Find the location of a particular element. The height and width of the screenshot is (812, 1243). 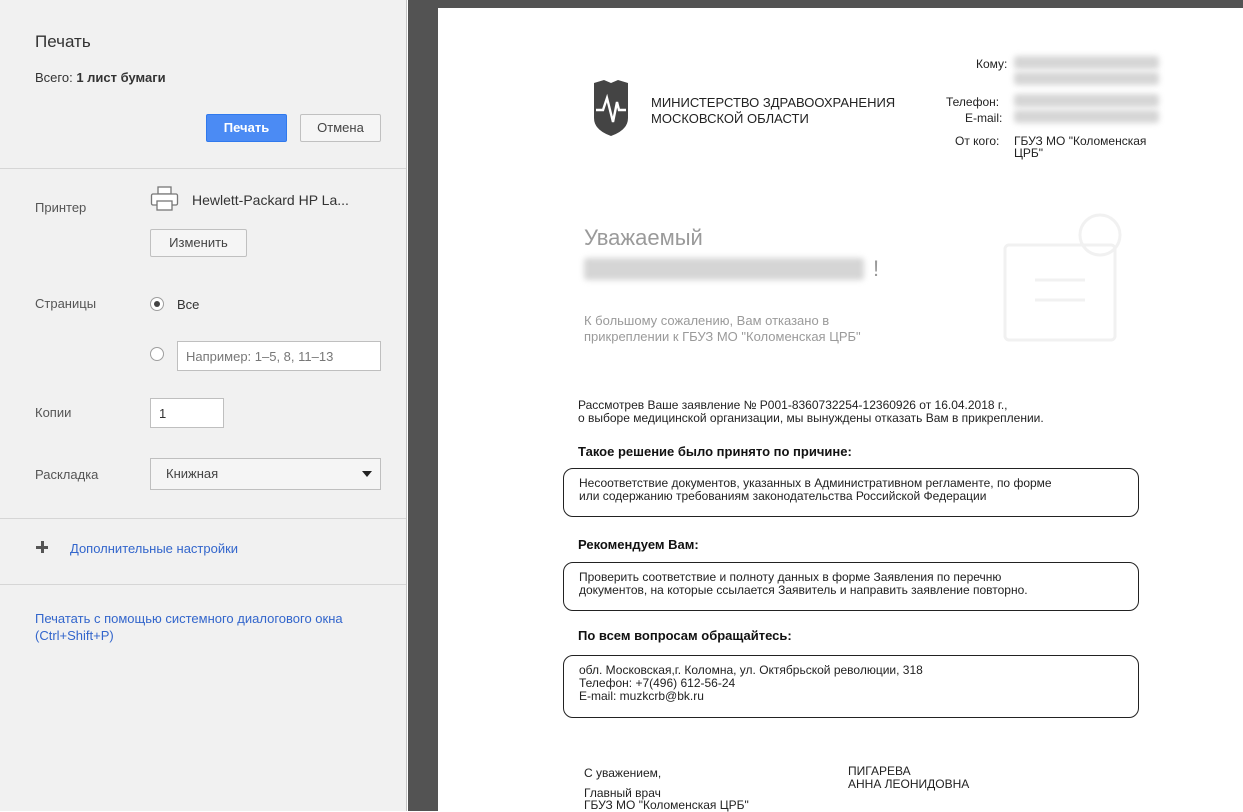

printer-icon is located at coordinates (164, 198).